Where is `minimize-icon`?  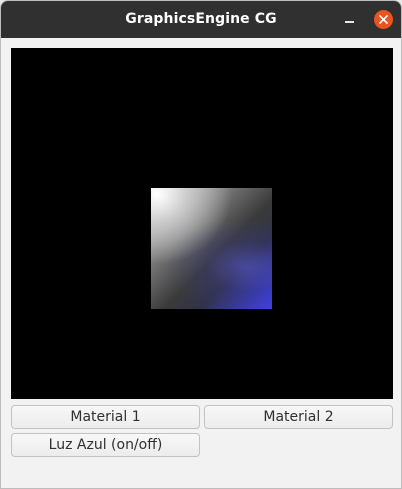
minimize-icon is located at coordinates (350, 20).